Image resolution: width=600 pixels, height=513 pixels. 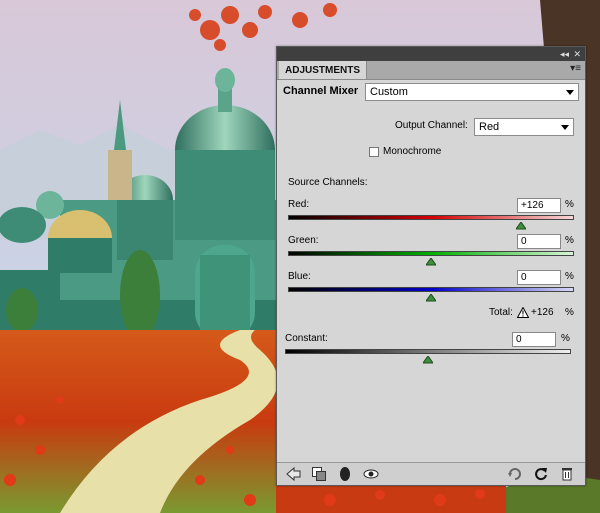 What do you see at coordinates (303, 240) in the screenshot?
I see `green-channel-label: Green:` at bounding box center [303, 240].